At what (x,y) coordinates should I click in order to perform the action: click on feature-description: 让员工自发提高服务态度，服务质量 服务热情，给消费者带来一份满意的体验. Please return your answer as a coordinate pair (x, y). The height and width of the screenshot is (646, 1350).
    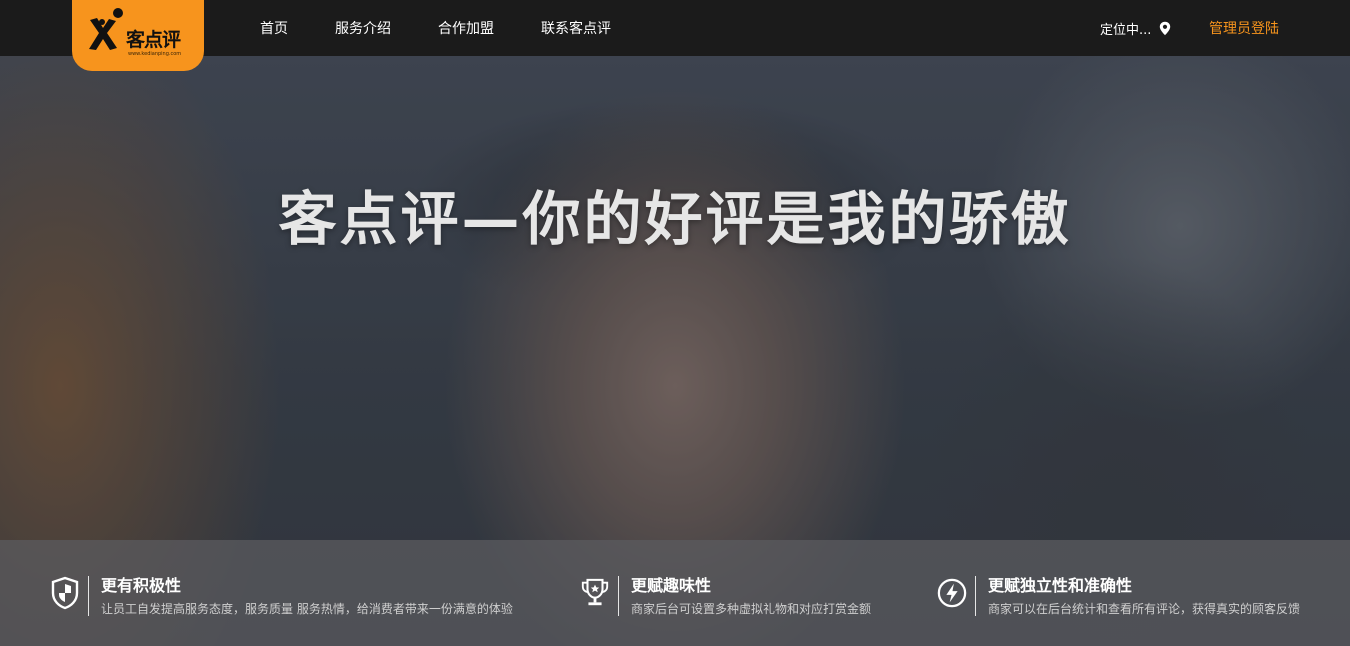
    Looking at the image, I should click on (307, 609).